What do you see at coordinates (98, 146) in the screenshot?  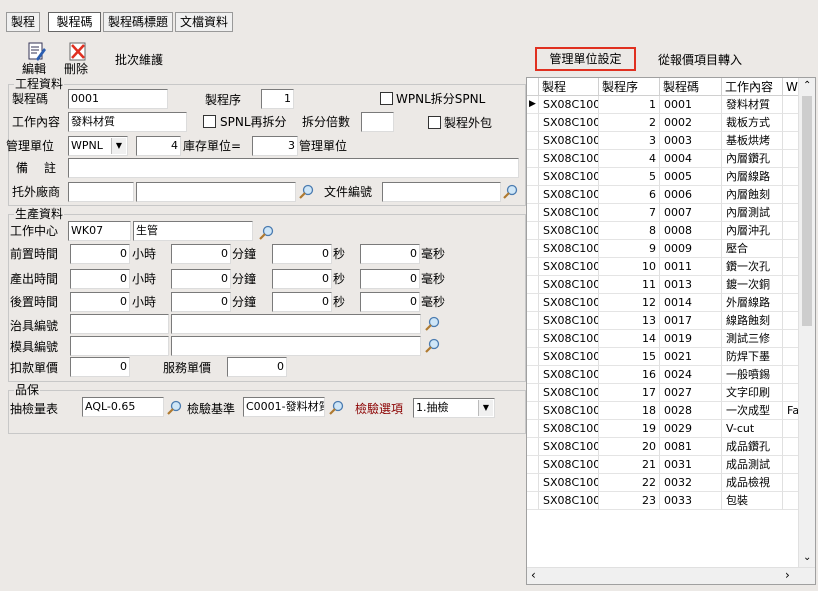 I see `manage-unit-select: WPNL ▼` at bounding box center [98, 146].